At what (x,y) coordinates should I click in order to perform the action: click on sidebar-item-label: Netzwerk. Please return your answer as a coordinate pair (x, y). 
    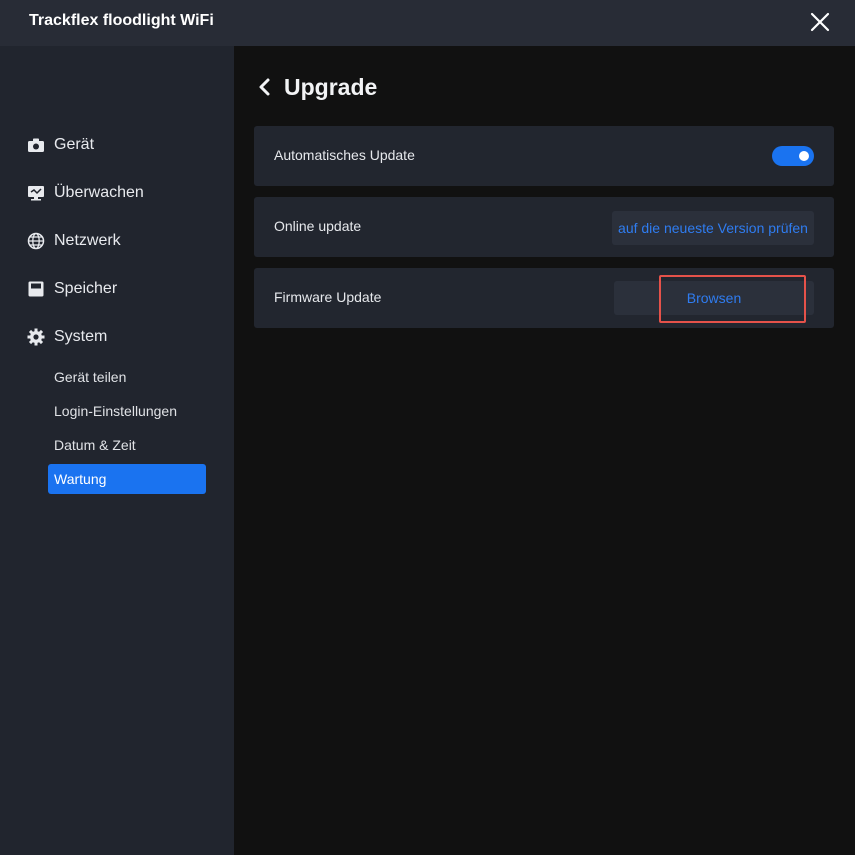
    Looking at the image, I should click on (87, 240).